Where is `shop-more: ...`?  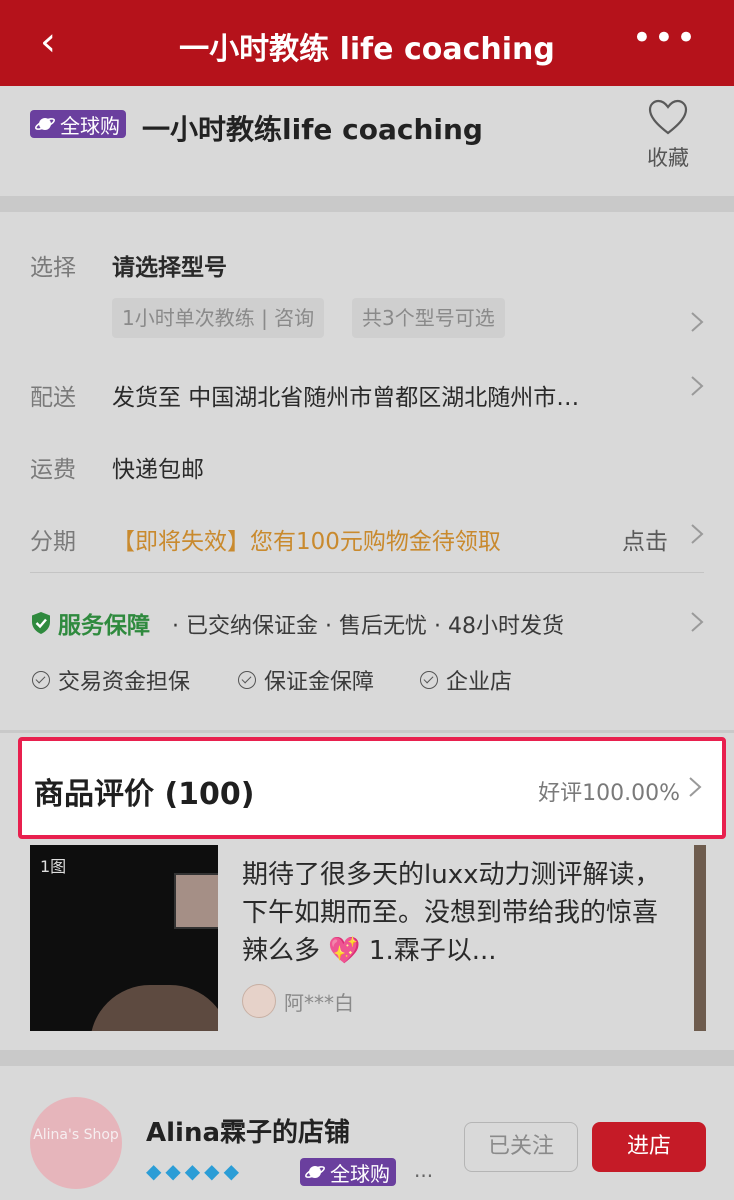 shop-more: ... is located at coordinates (424, 1170).